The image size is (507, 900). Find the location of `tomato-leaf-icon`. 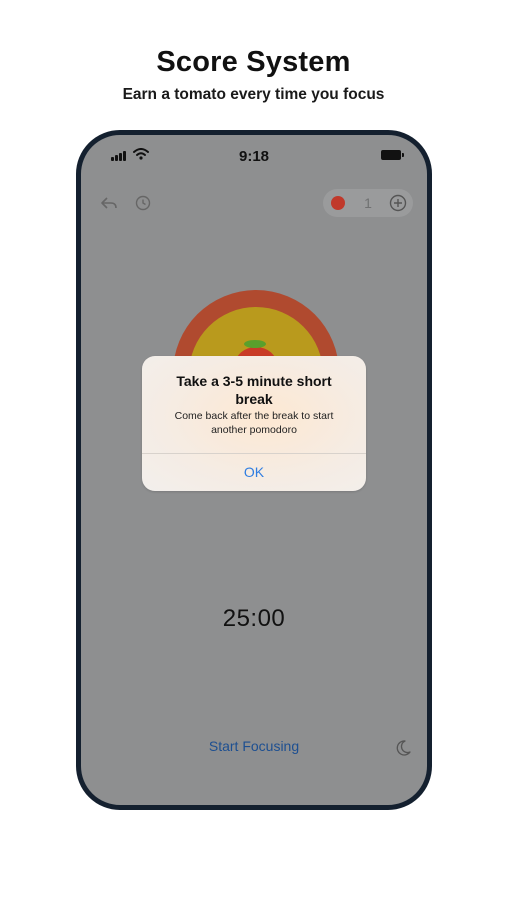

tomato-leaf-icon is located at coordinates (255, 344).